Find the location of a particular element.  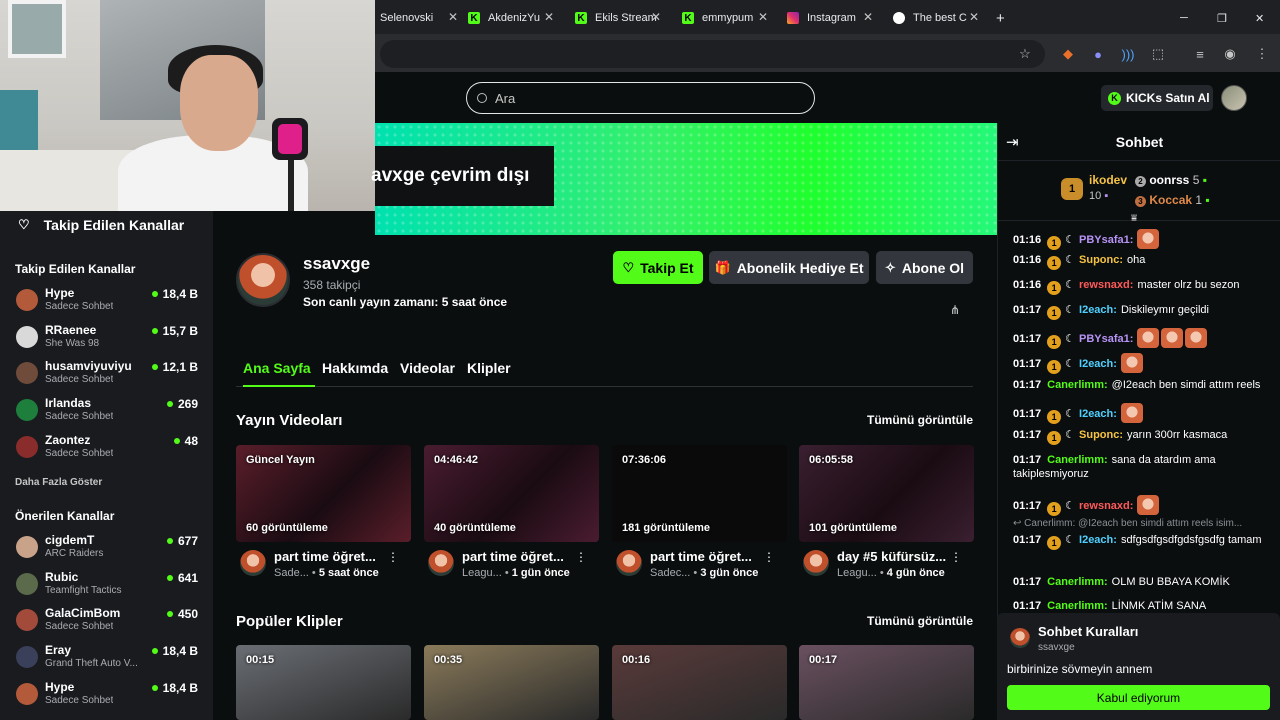

follow-button: ♡ Takip Et is located at coordinates (658, 267).